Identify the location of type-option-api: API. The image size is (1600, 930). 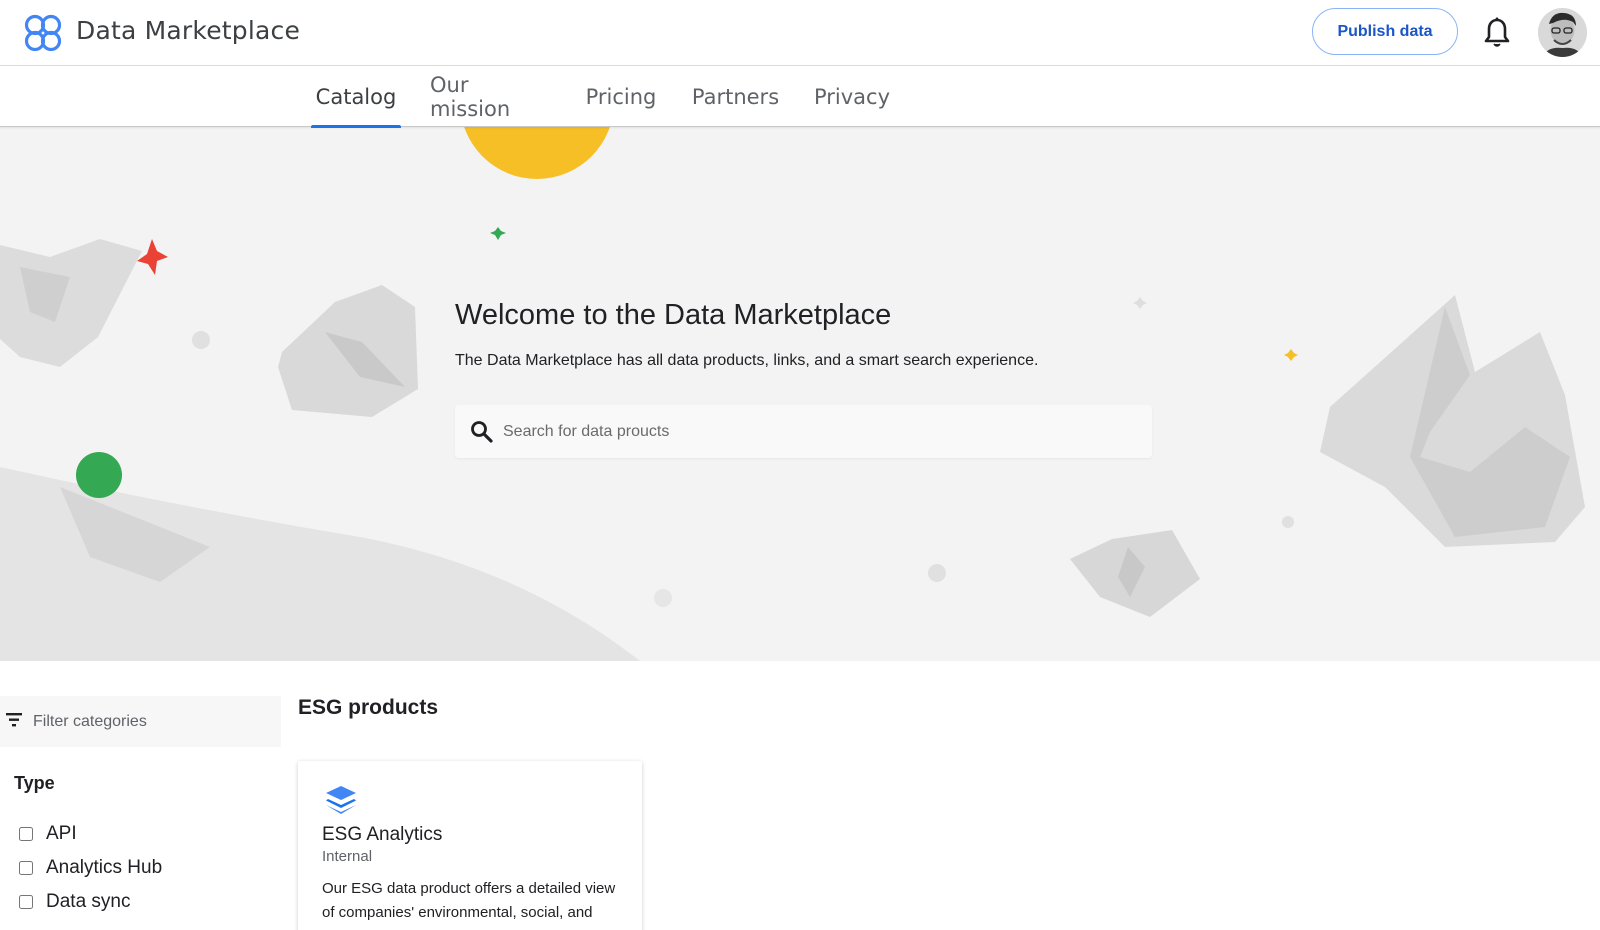
(48, 834).